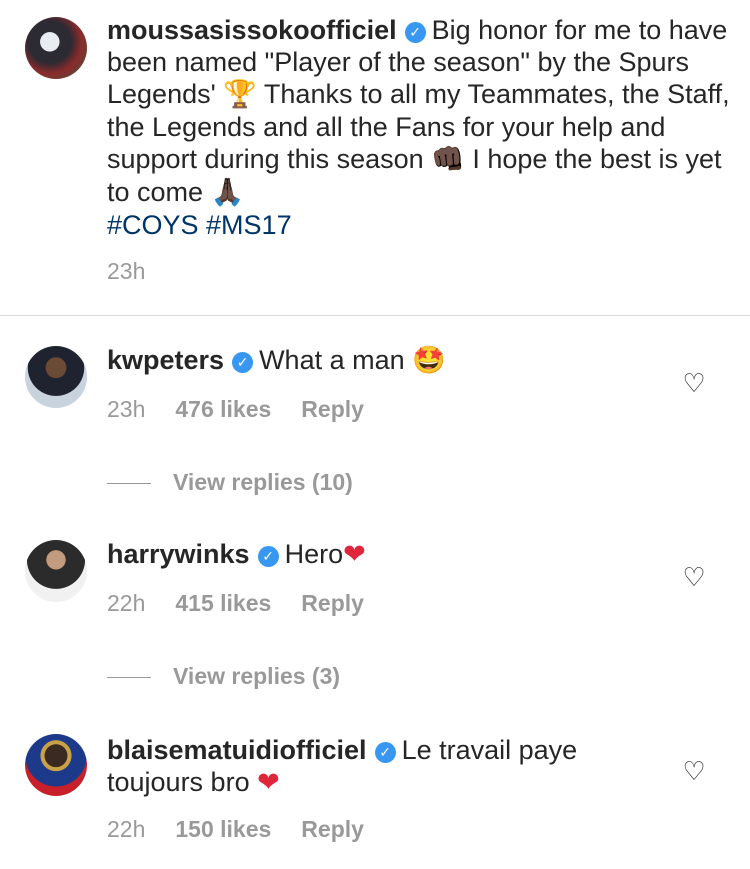 Image resolution: width=750 pixels, height=869 pixels. Describe the element at coordinates (227, 192) in the screenshot. I see `pray-emoji: 🙏🏿` at that location.